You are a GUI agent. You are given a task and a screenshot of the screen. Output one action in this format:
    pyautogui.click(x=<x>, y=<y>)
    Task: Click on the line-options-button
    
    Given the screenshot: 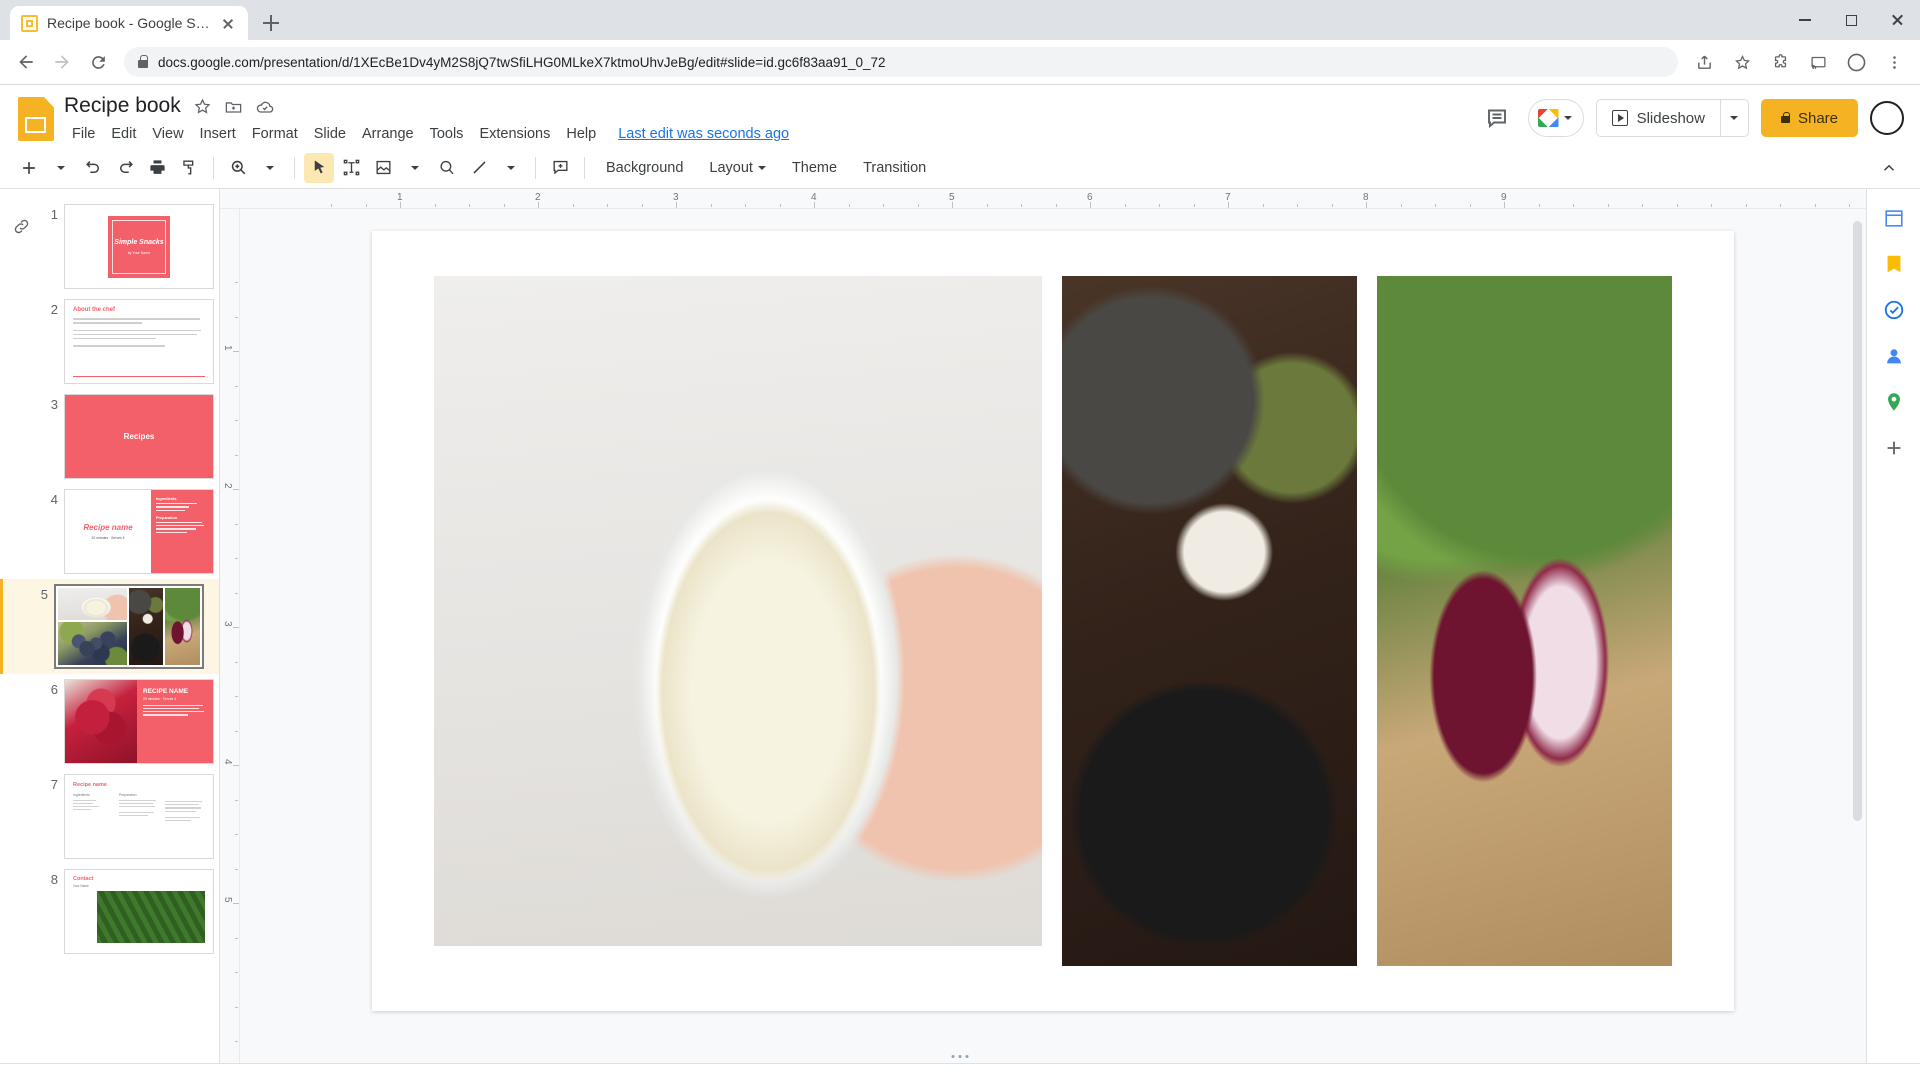 What is the action you would take?
    pyautogui.click(x=511, y=168)
    